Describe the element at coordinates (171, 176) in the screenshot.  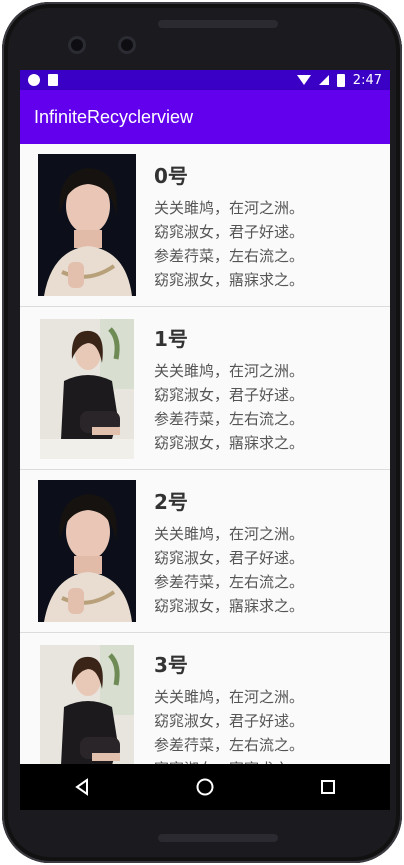
I see `item-title: 0号` at that location.